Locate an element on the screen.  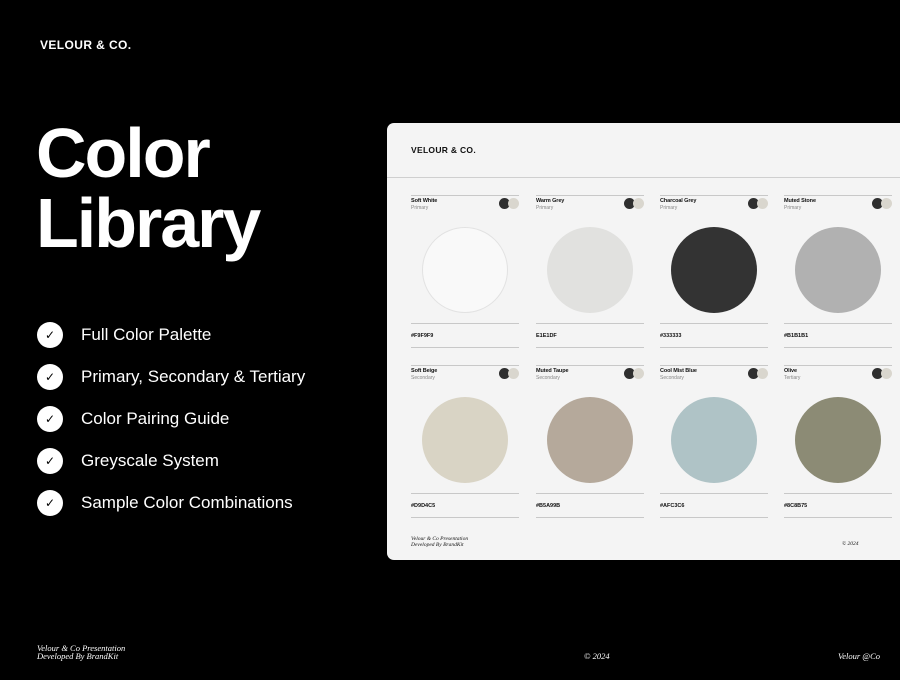
color-swatch: Soft Beige Secondary #D9D4C5 is located at coordinates (465, 442).